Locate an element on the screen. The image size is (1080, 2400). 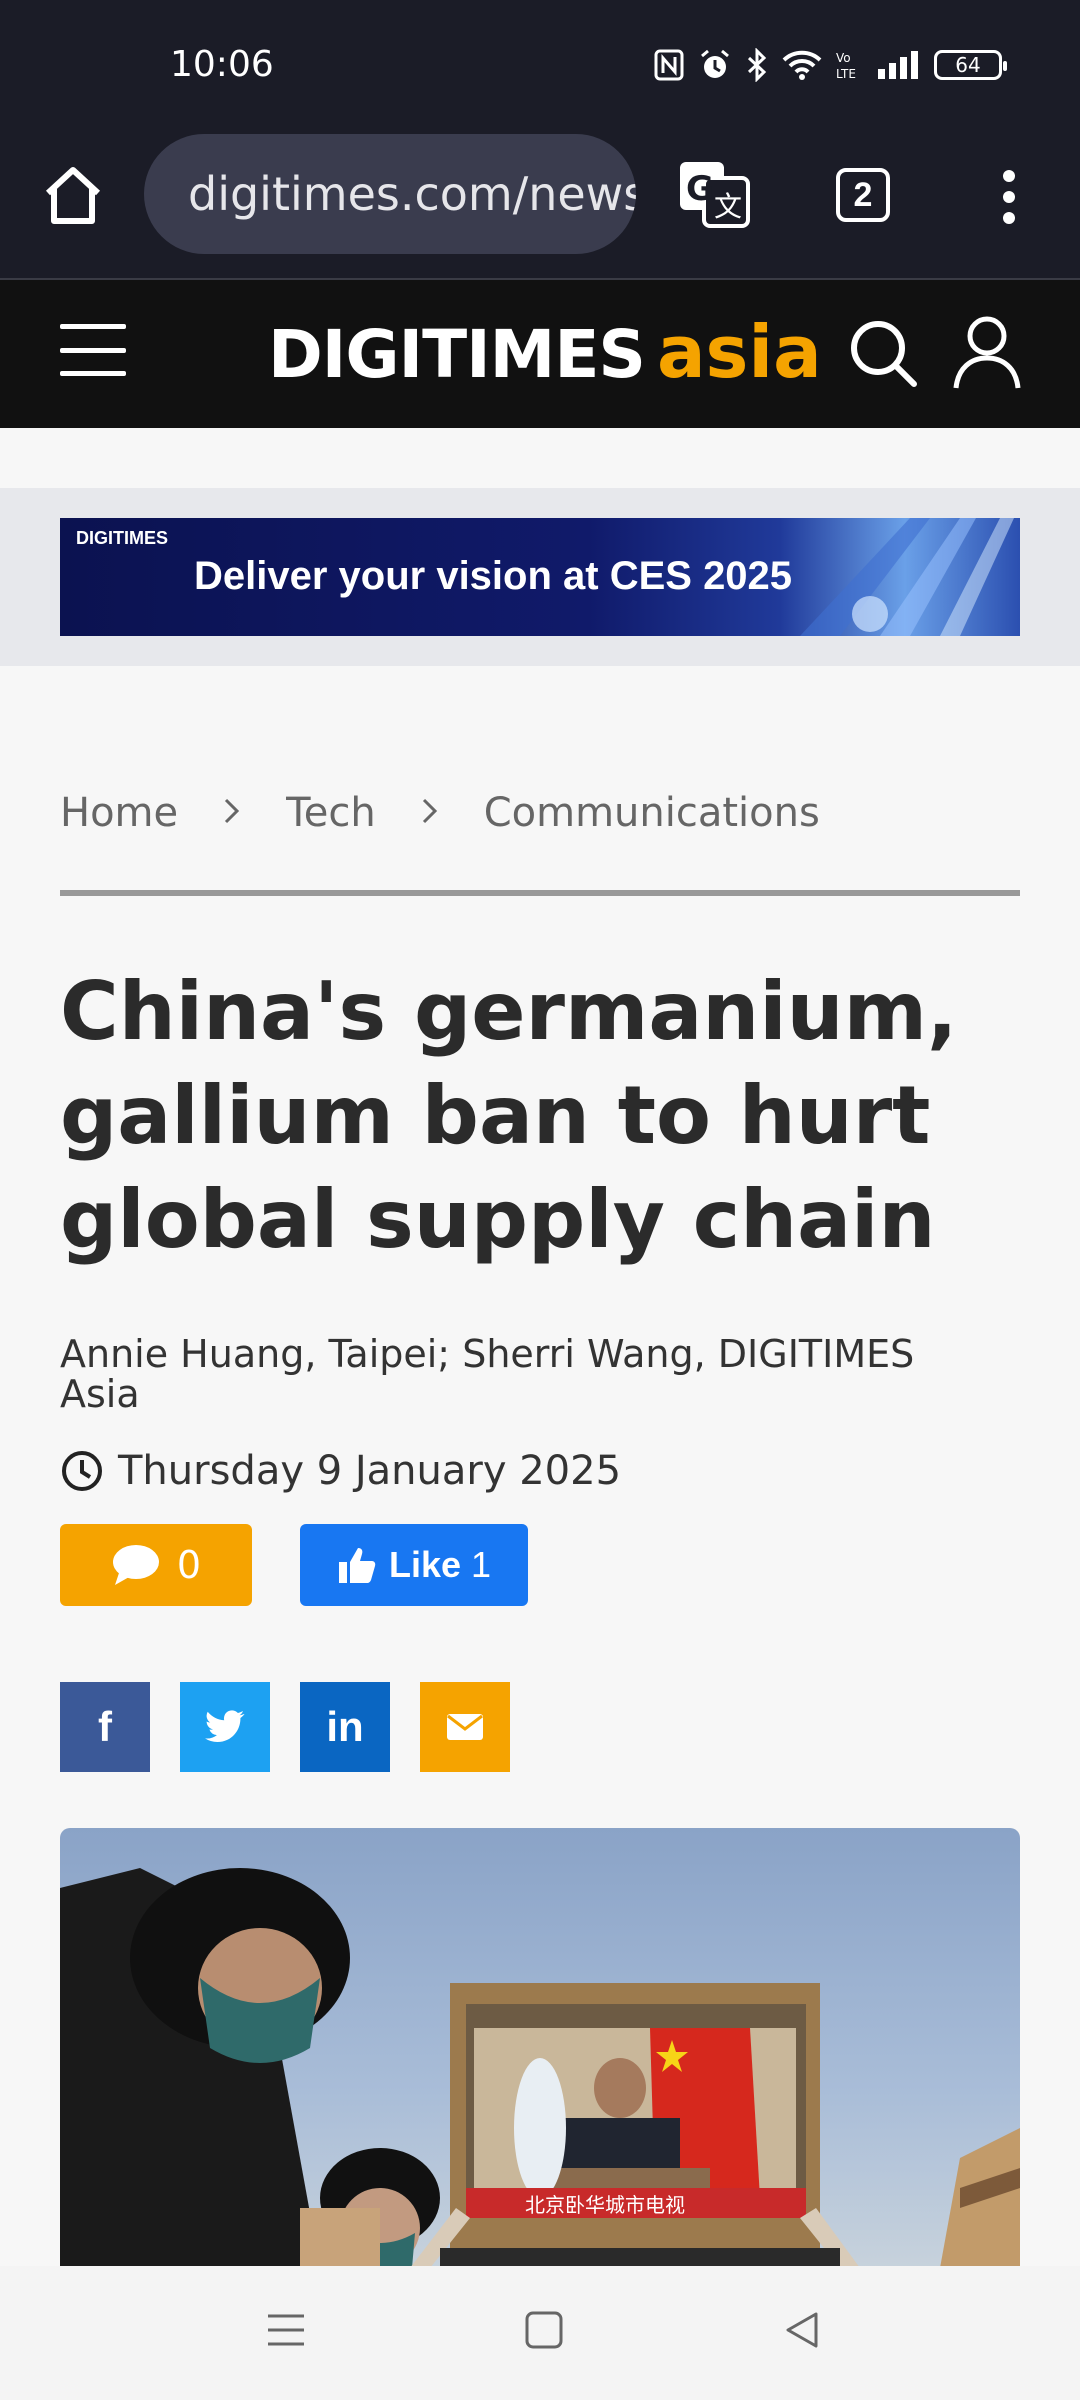
svg-text: 文 is located at coordinates (728, 206).